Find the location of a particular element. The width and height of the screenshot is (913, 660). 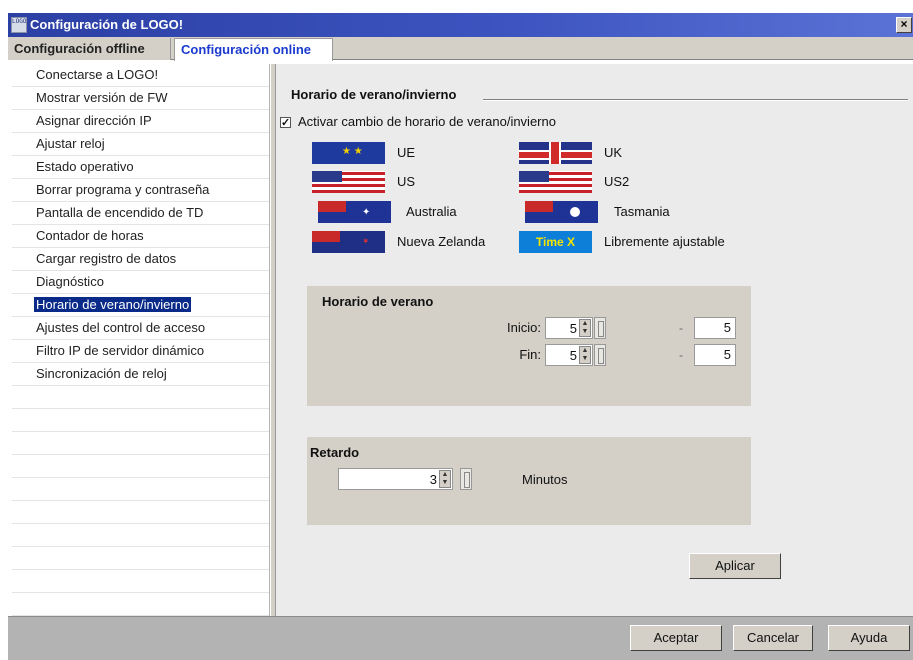

sidebar-item-operating-state: Estado operativo is located at coordinates (140, 167).